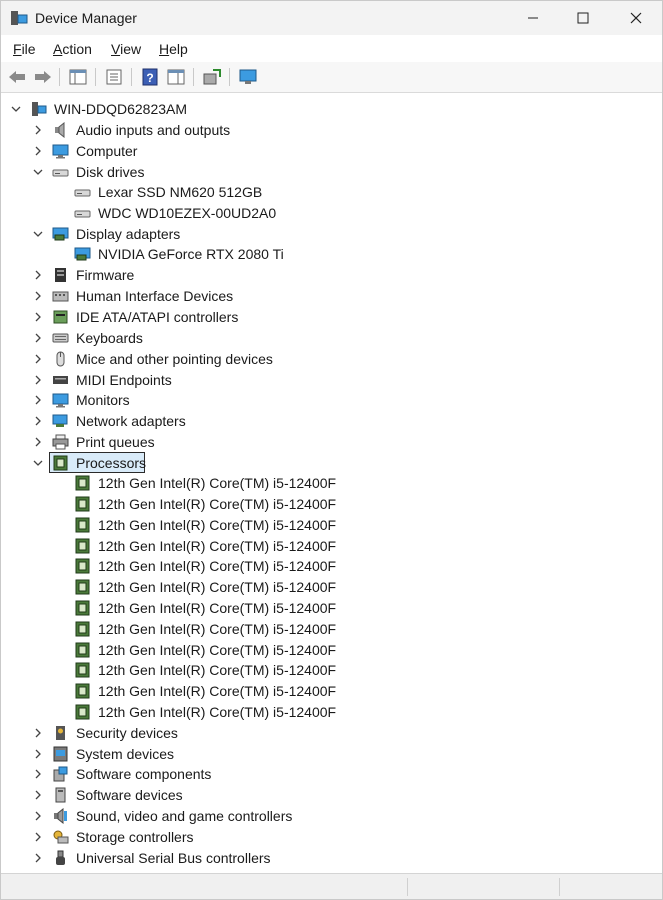 This screenshot has width=663, height=900. Describe the element at coordinates (321, 733) in the screenshot. I see `tree-category-security: Security devices` at that location.